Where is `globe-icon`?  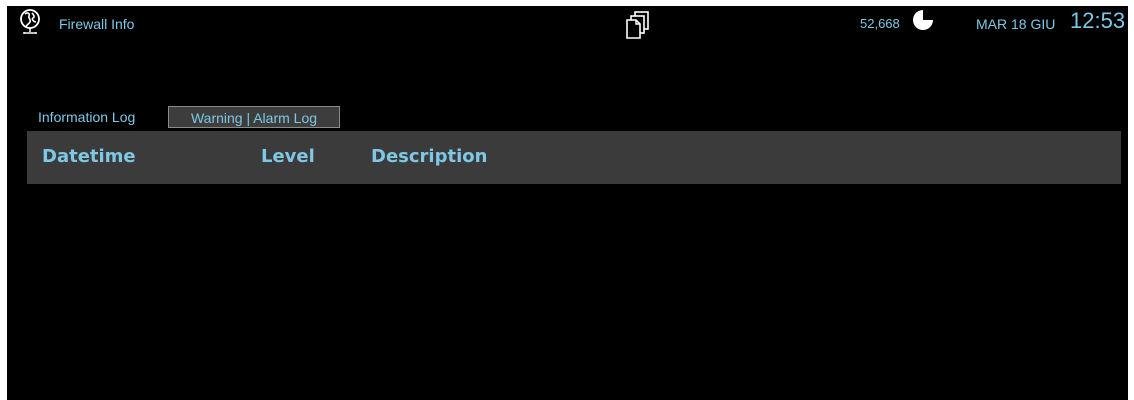 globe-icon is located at coordinates (30, 21).